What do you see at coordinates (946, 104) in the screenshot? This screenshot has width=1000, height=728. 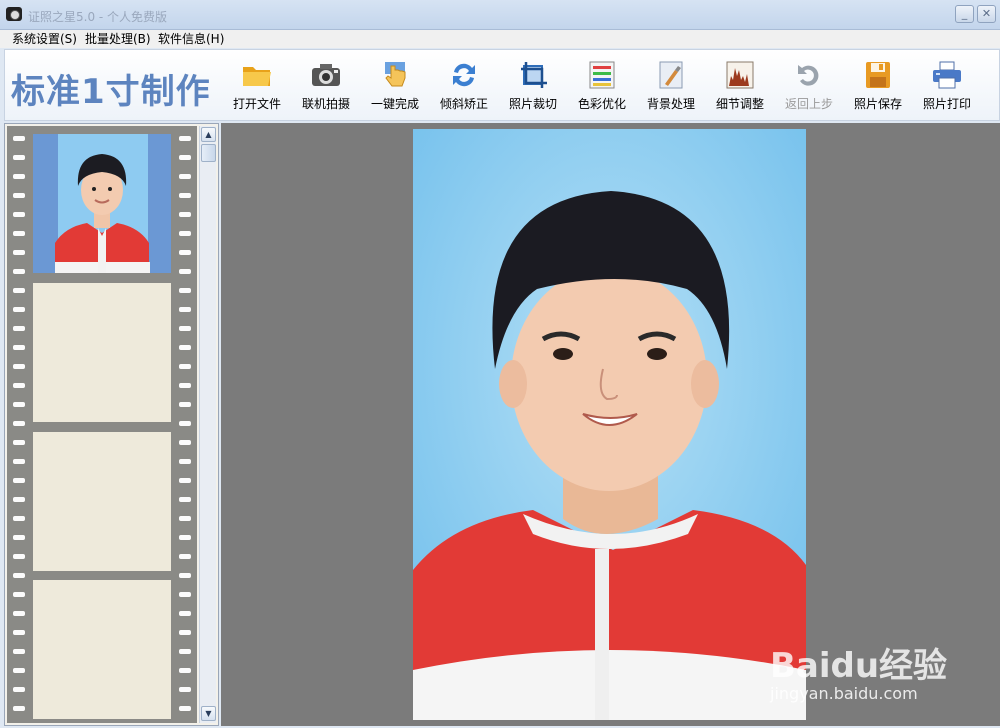 I see `print-photo-label: 照片打印` at bounding box center [946, 104].